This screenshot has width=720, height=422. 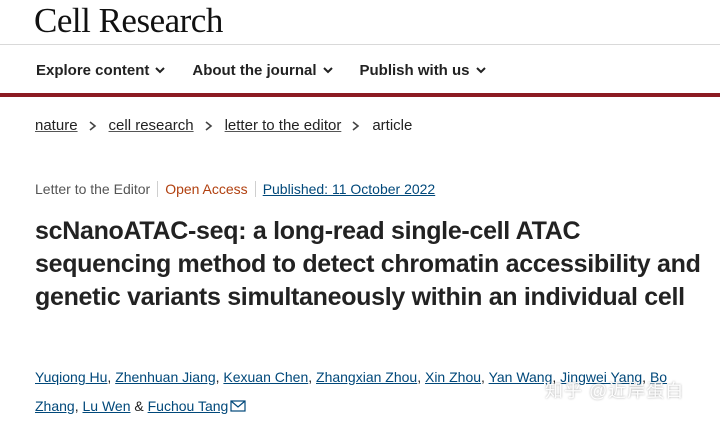 What do you see at coordinates (93, 70) in the screenshot?
I see `nav-explore-content-label: Explore content` at bounding box center [93, 70].